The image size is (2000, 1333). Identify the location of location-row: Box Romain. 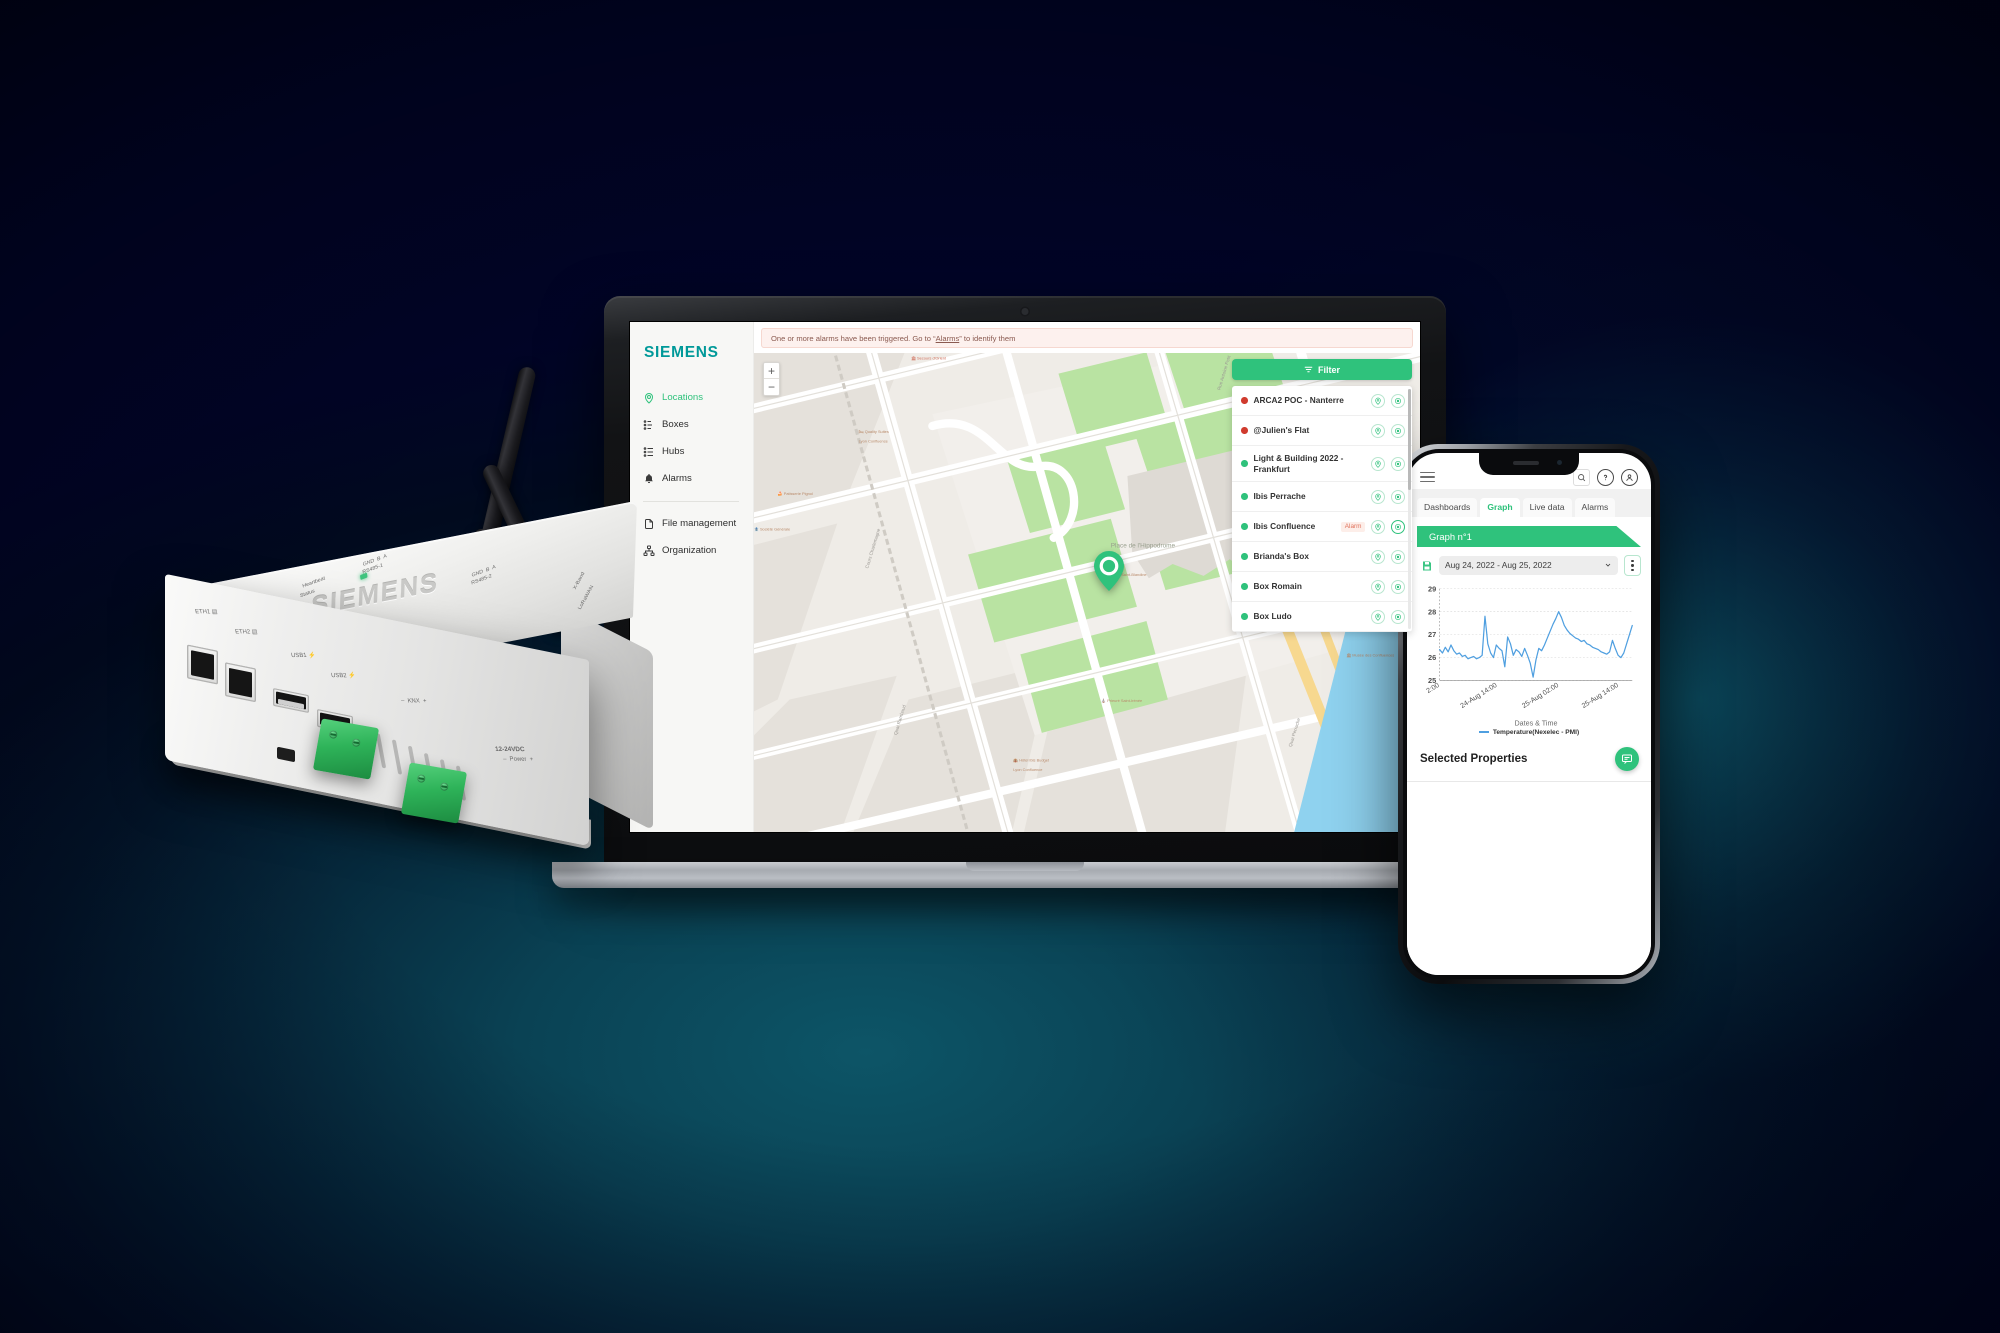
(1322, 587).